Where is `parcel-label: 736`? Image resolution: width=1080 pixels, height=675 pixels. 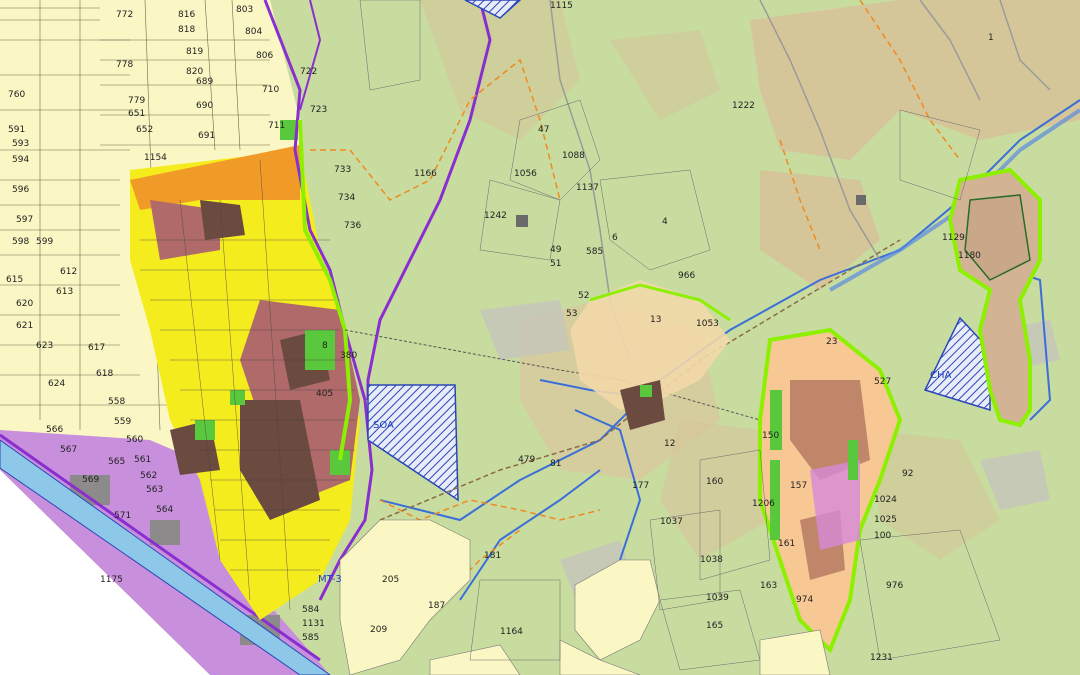 parcel-label: 736 is located at coordinates (352, 226).